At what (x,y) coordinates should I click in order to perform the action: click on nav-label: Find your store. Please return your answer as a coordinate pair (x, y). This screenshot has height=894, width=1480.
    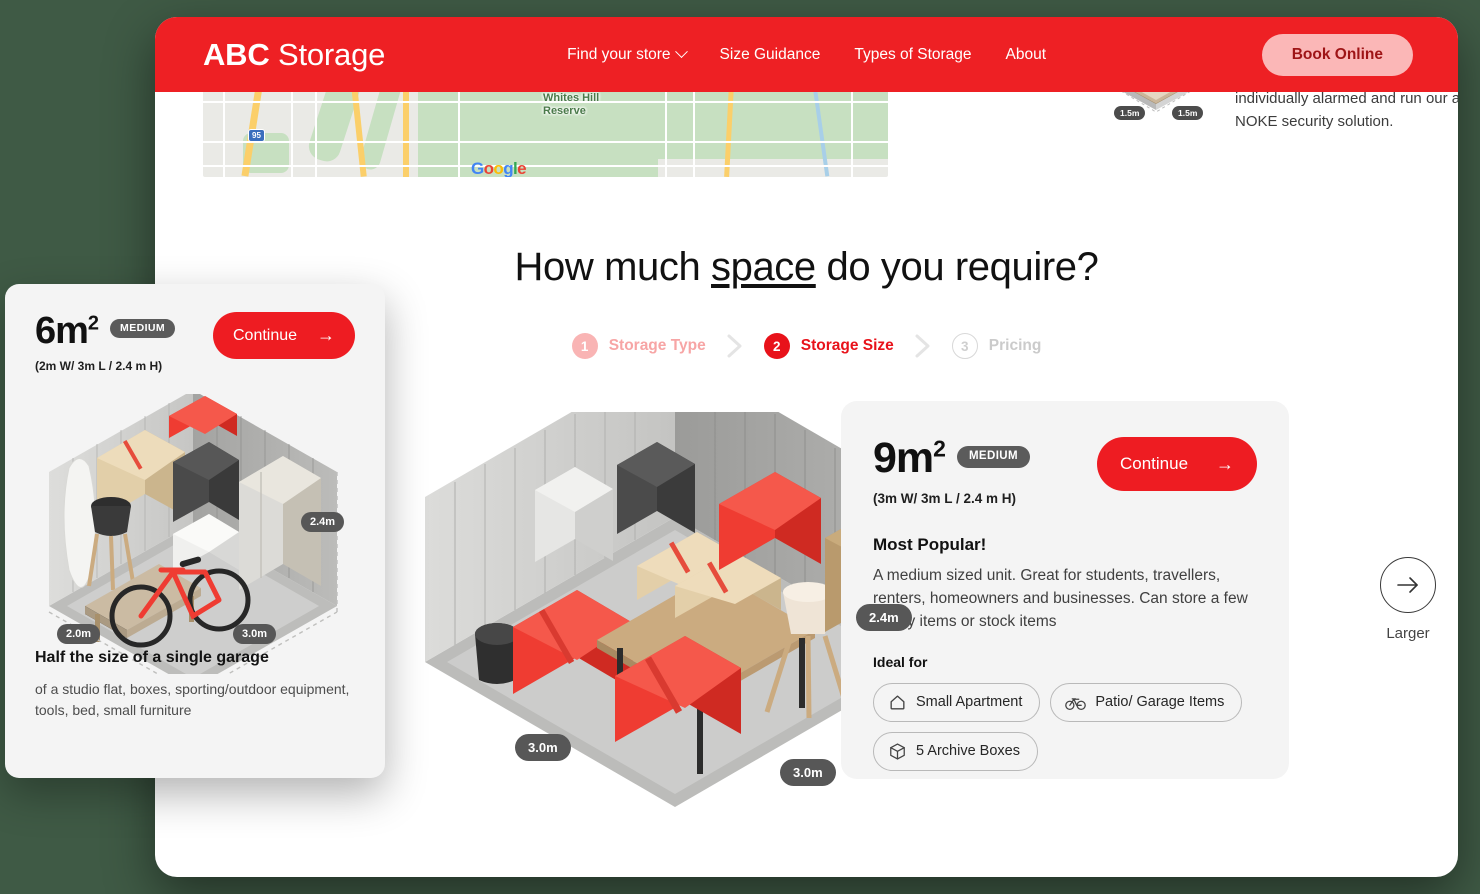
    Looking at the image, I should click on (619, 54).